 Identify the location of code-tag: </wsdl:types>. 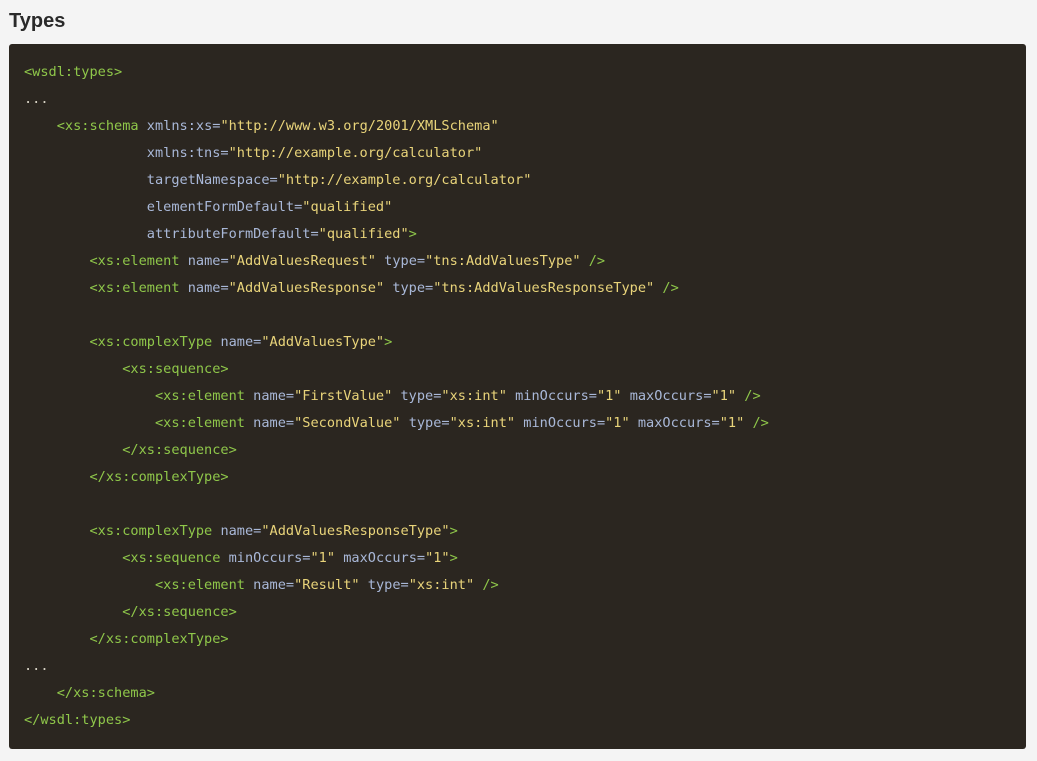
(77, 720).